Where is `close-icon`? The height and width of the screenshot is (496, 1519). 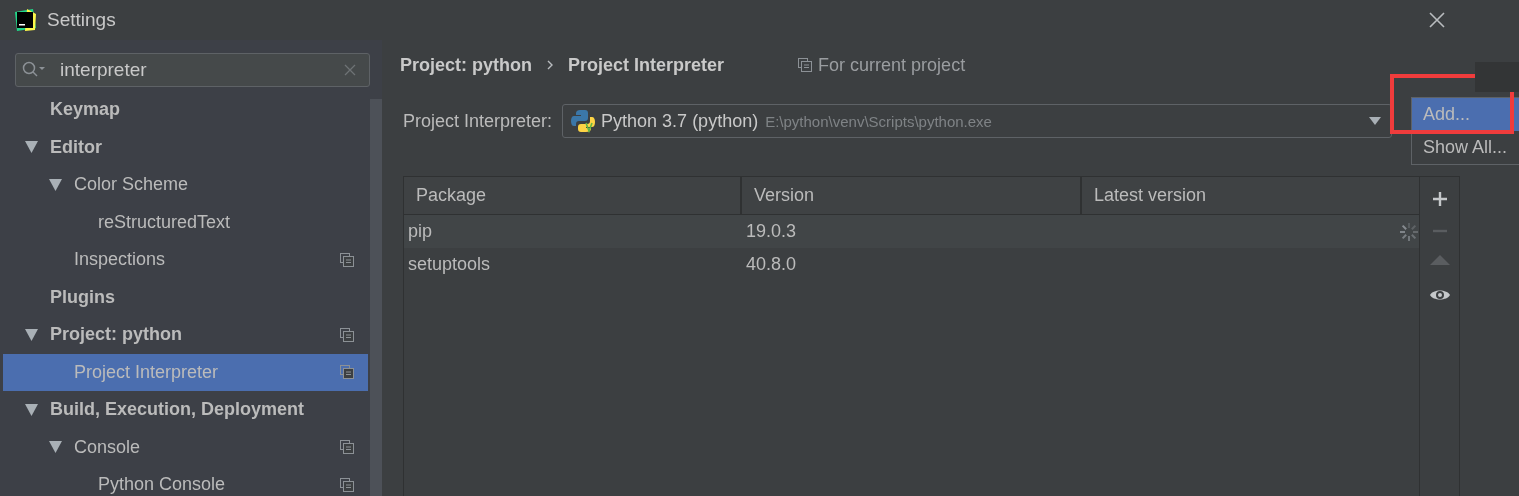 close-icon is located at coordinates (1437, 20).